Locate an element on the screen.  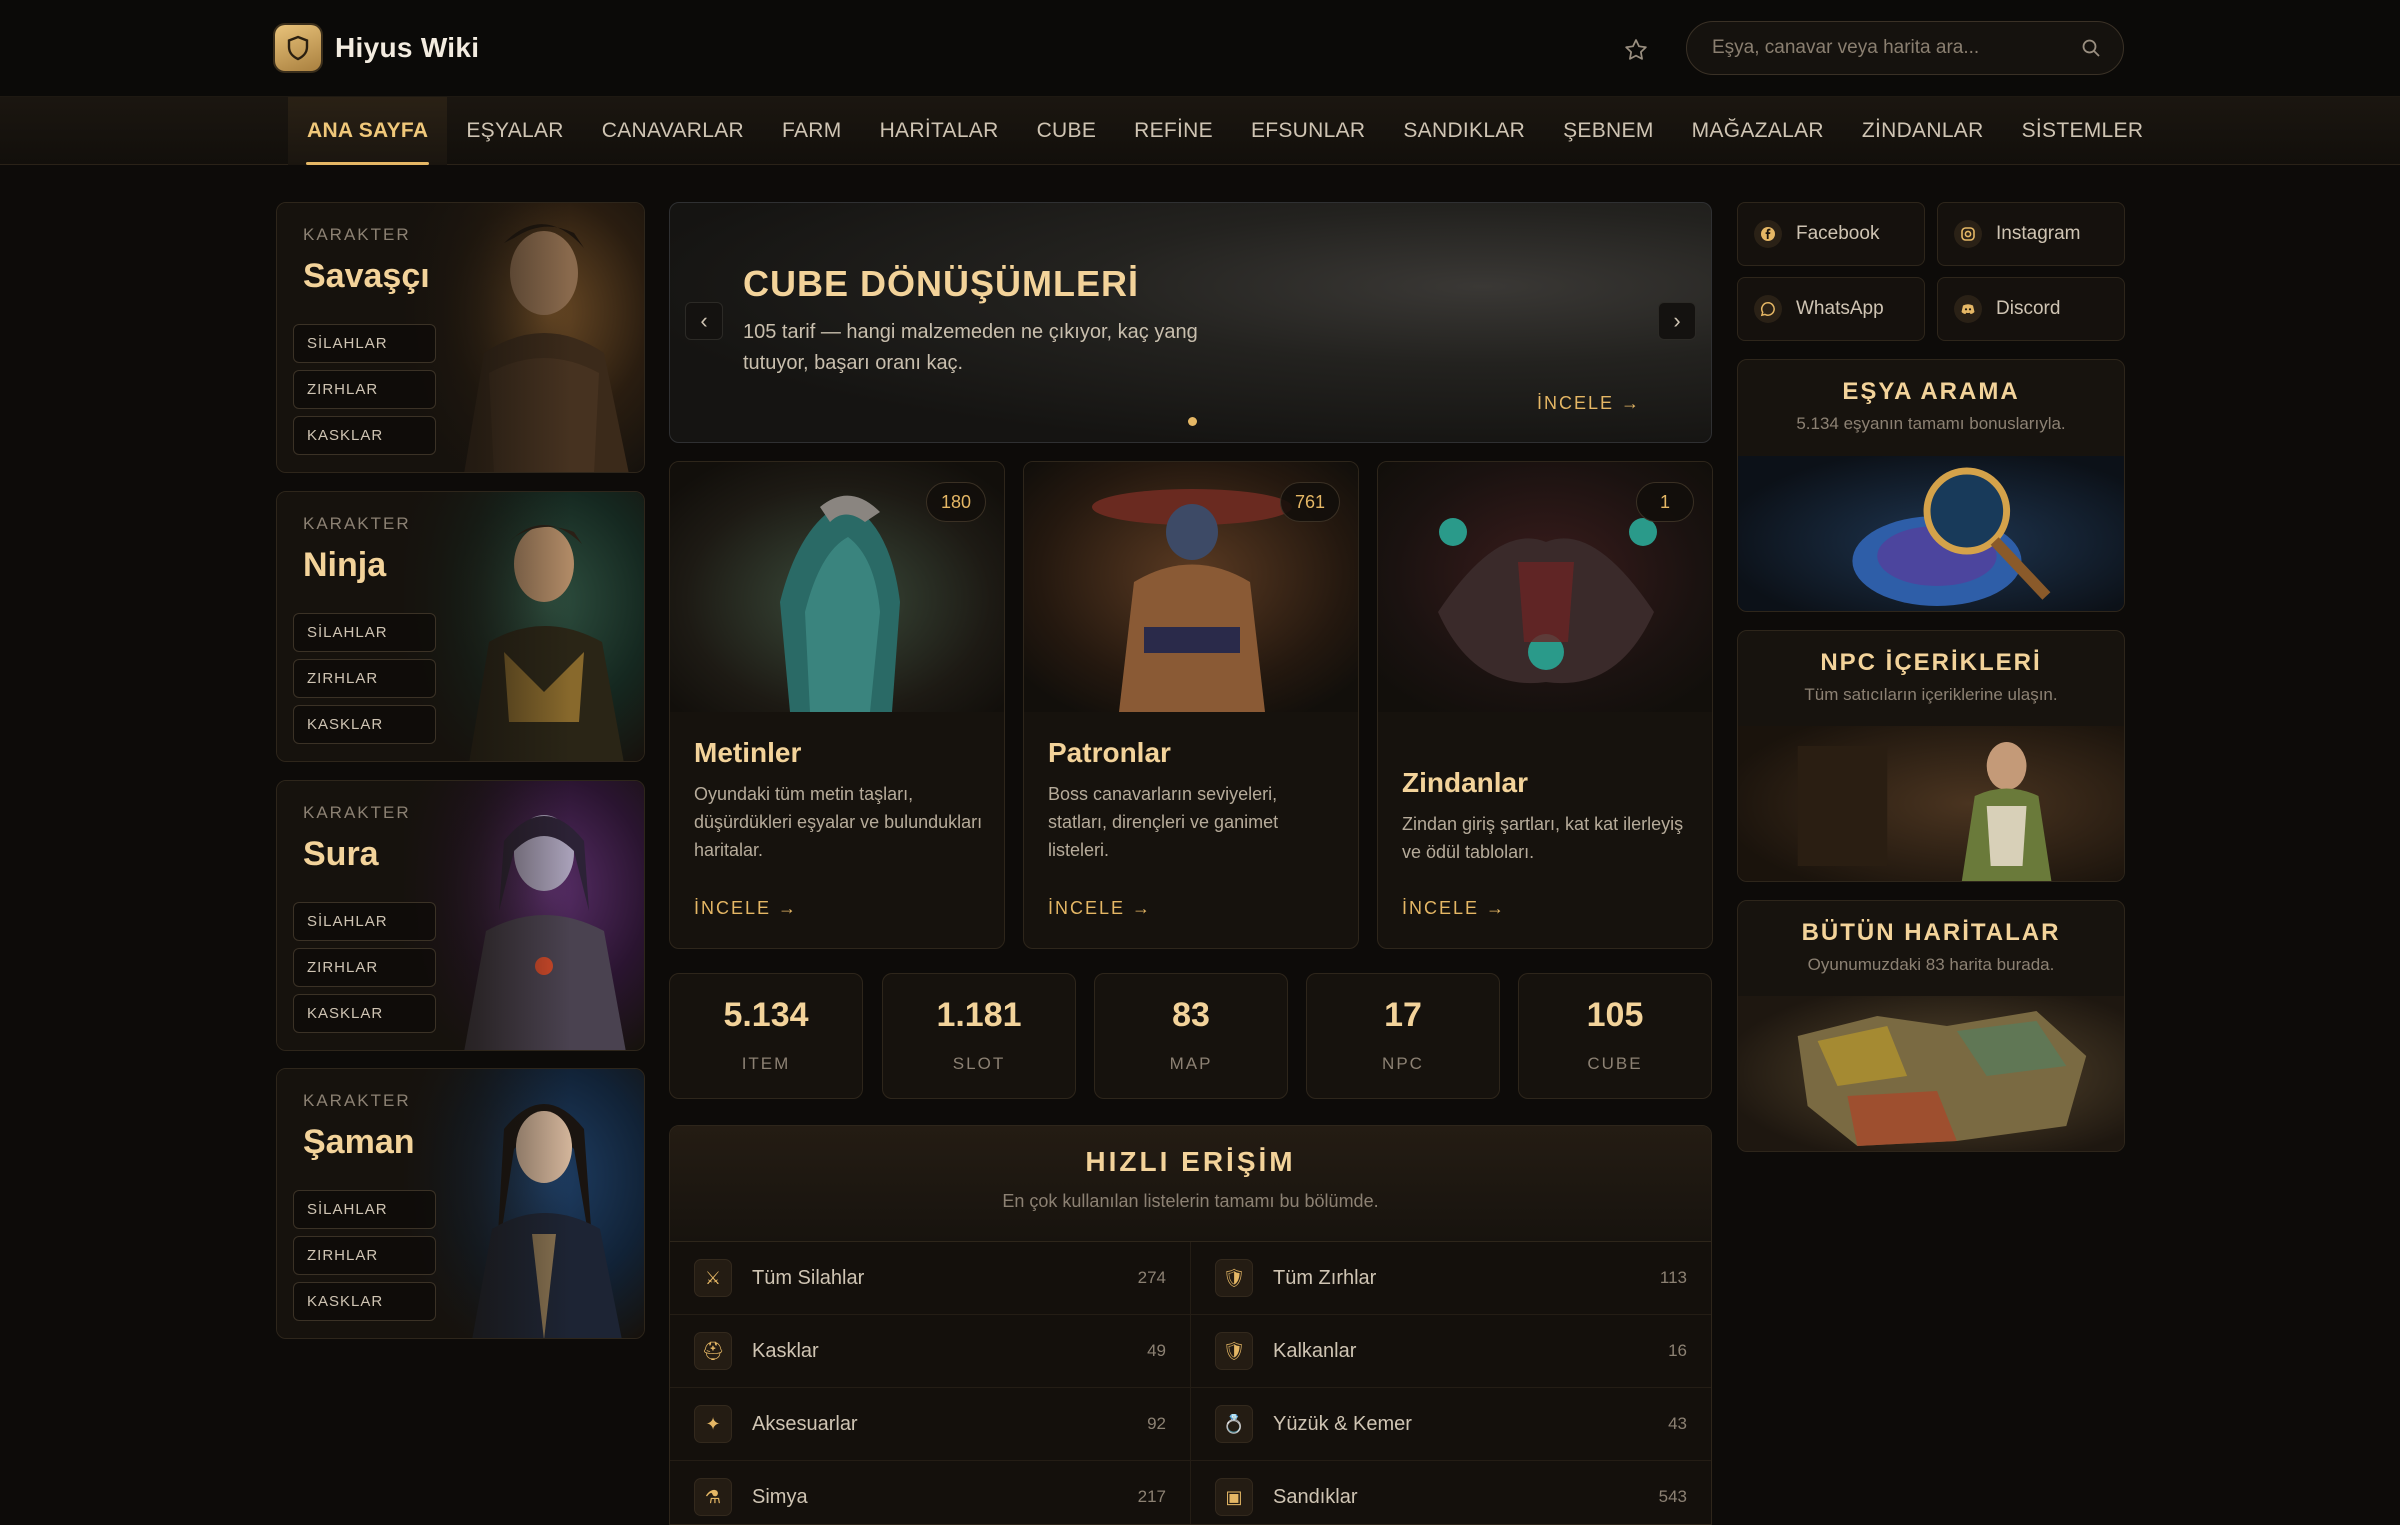
search-box is located at coordinates (1905, 48).